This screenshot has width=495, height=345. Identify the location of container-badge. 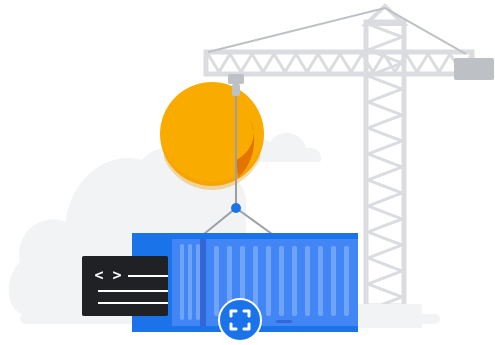
(240, 320).